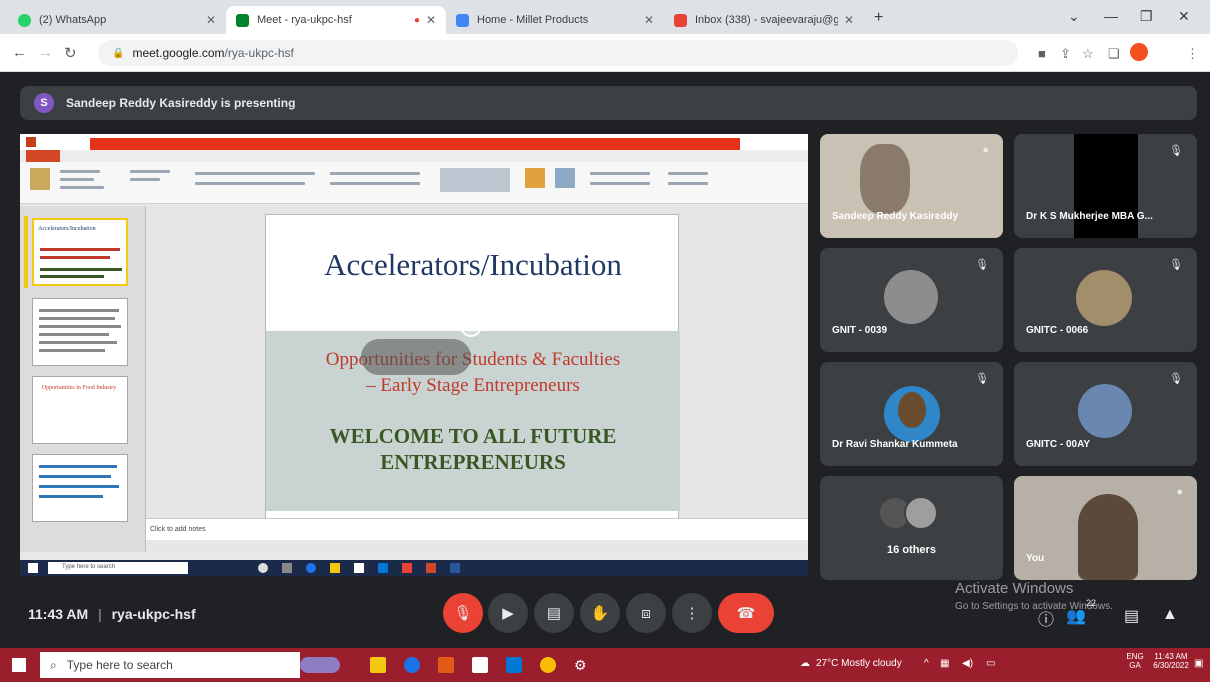  I want to click on clock-time: 11:43 AM, so click(1171, 656).